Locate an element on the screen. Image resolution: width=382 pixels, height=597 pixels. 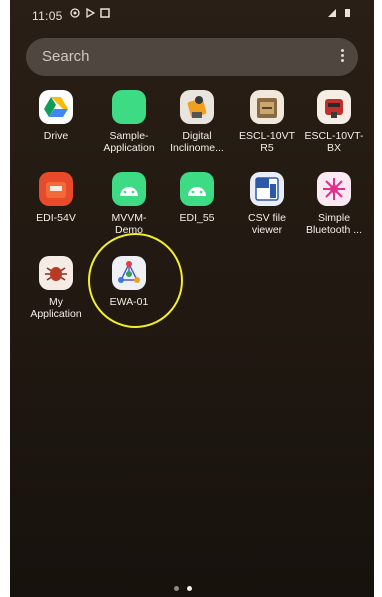
more-options-icon is located at coordinates (342, 56).